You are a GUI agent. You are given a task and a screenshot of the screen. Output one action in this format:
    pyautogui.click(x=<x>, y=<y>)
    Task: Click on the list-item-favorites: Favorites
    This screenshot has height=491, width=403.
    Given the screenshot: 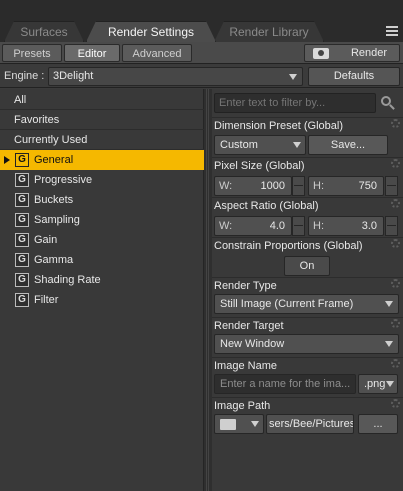 What is the action you would take?
    pyautogui.click(x=102, y=120)
    